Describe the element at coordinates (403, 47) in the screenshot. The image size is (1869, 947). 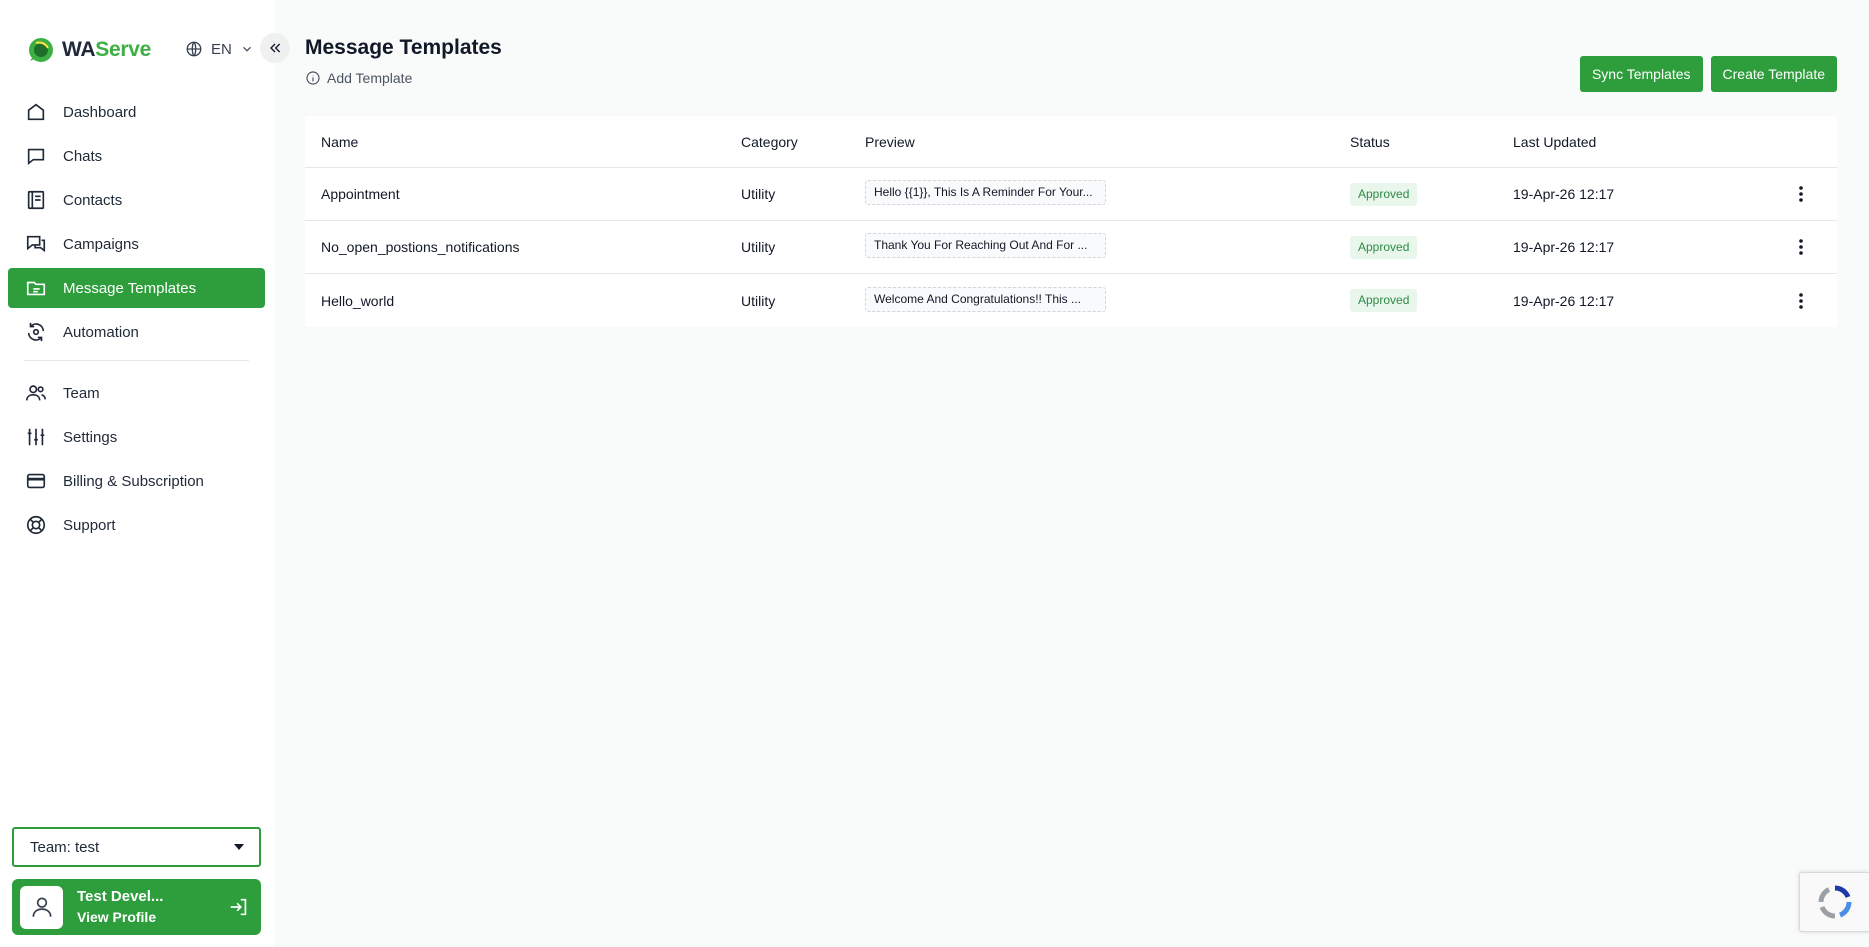
I see `page-title: Message Templates` at that location.